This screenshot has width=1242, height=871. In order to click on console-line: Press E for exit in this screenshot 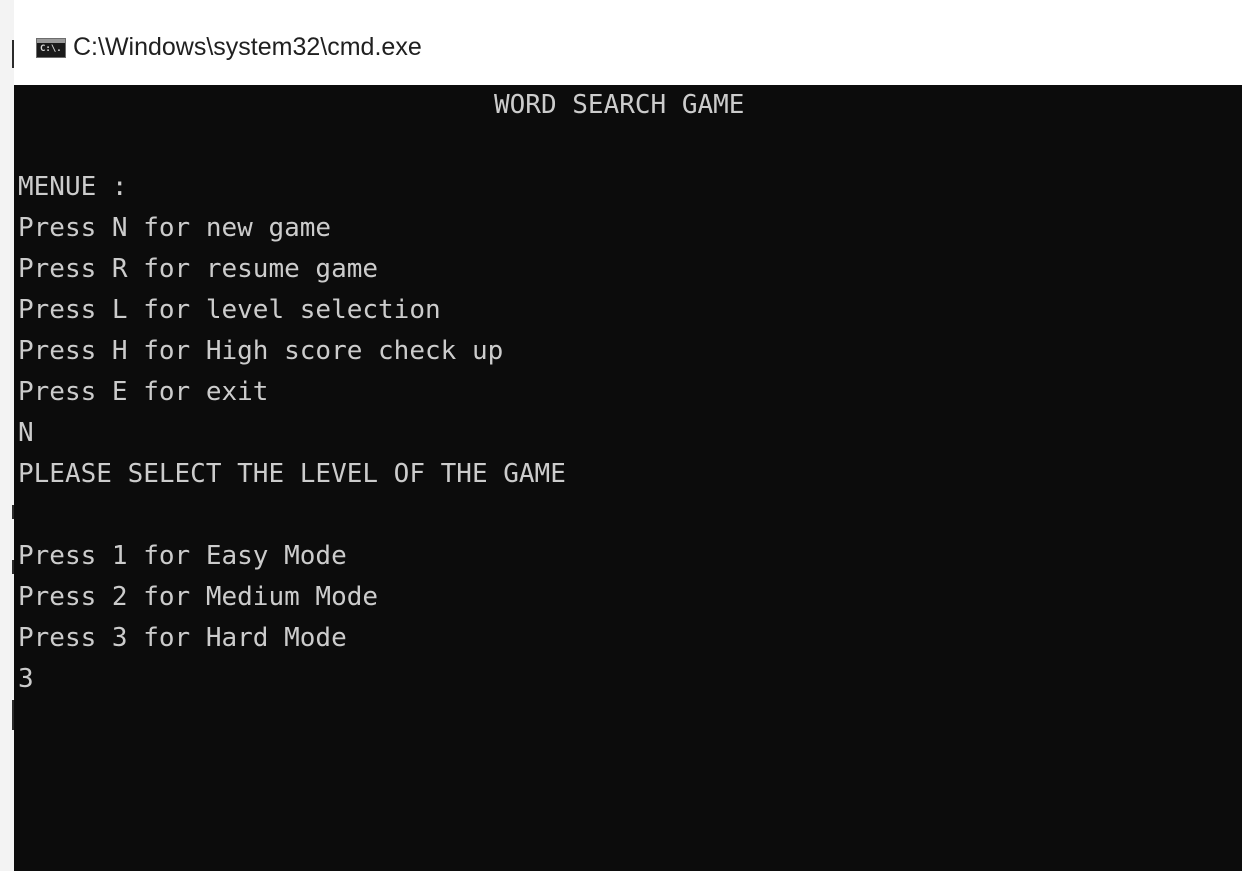, I will do `click(143, 392)`.